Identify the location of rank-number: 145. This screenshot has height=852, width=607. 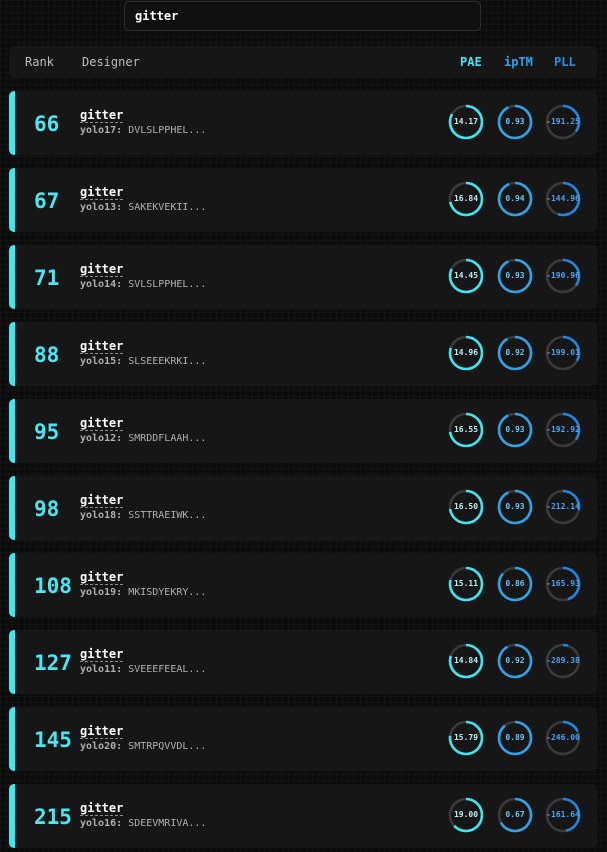
(53, 740).